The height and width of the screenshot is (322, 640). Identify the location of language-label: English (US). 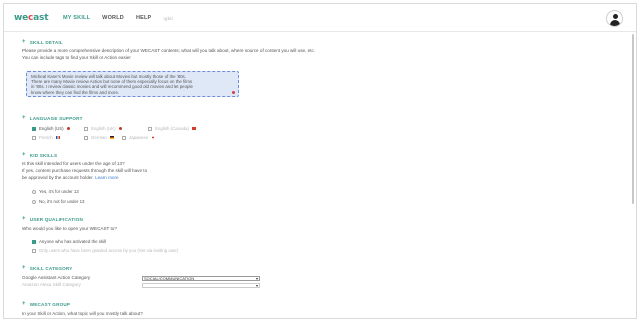
(51, 128).